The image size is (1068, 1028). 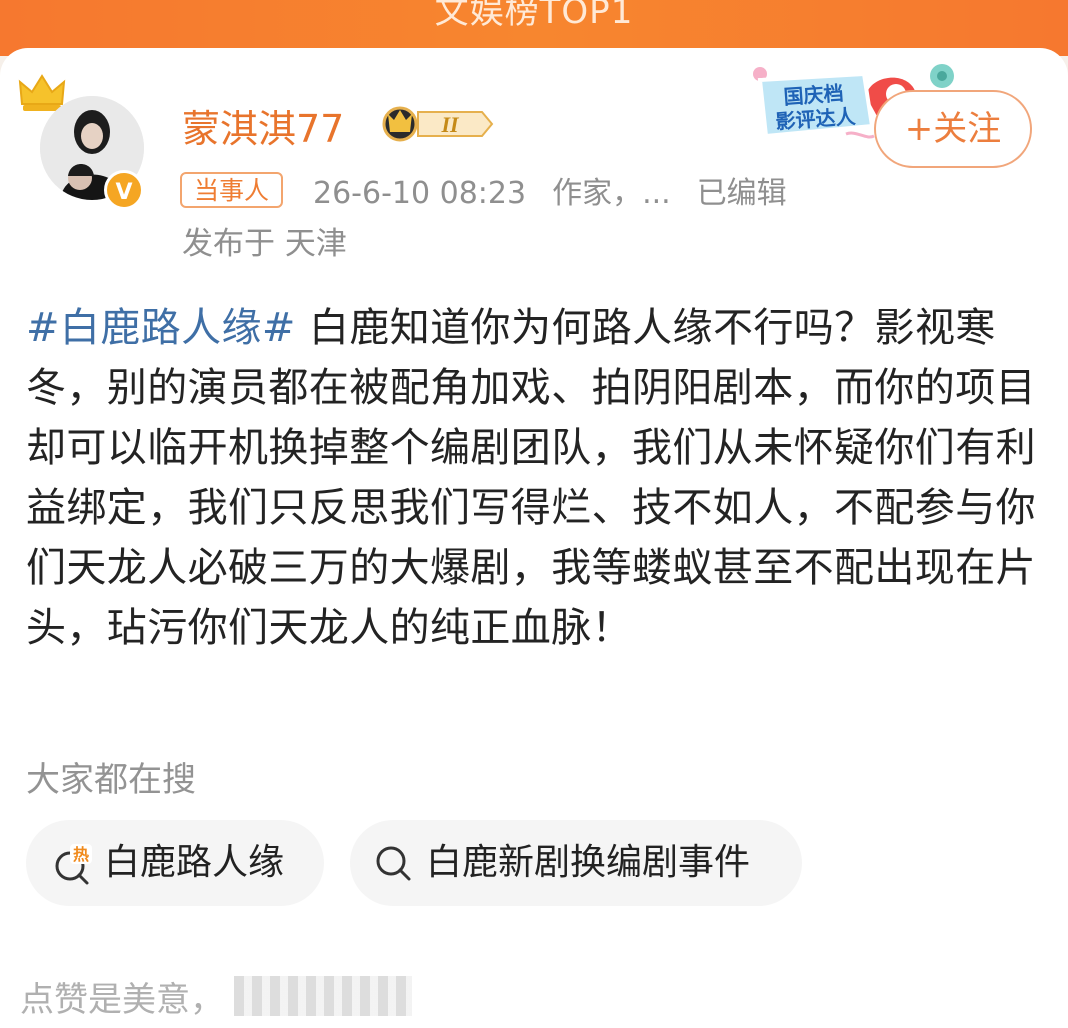 What do you see at coordinates (953, 129) in the screenshot?
I see `follow-button: +关注` at bounding box center [953, 129].